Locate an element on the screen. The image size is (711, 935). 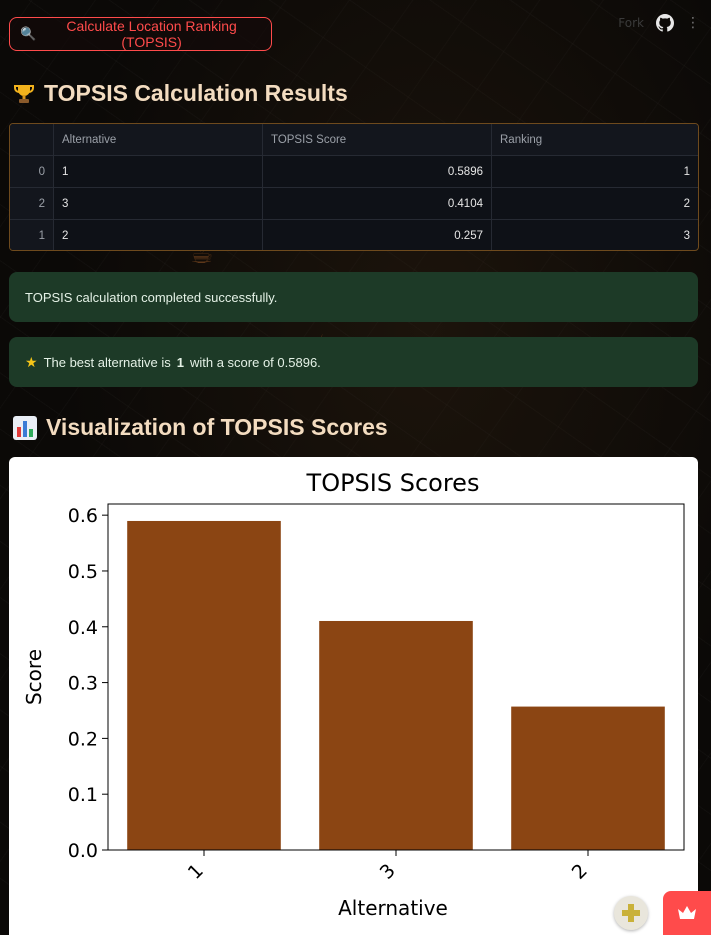
x-tick-label: 3 is located at coordinates (388, 872).